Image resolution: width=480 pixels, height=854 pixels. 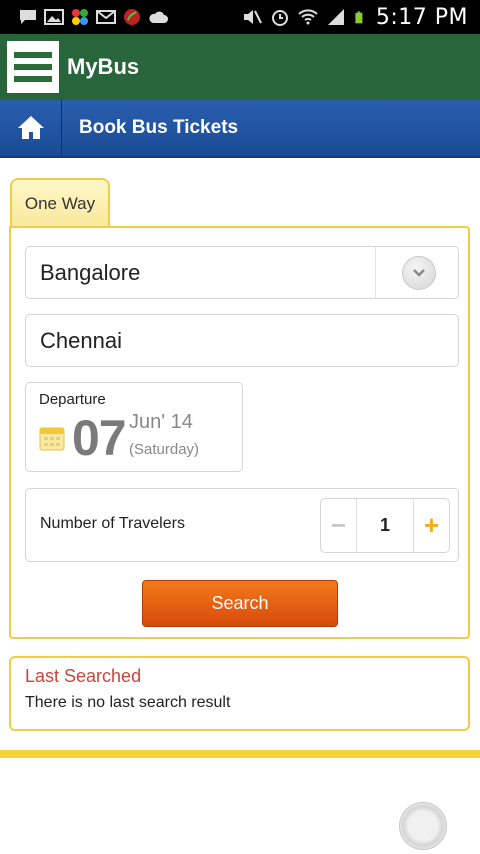 I want to click on chevron-down-icon, so click(x=419, y=273).